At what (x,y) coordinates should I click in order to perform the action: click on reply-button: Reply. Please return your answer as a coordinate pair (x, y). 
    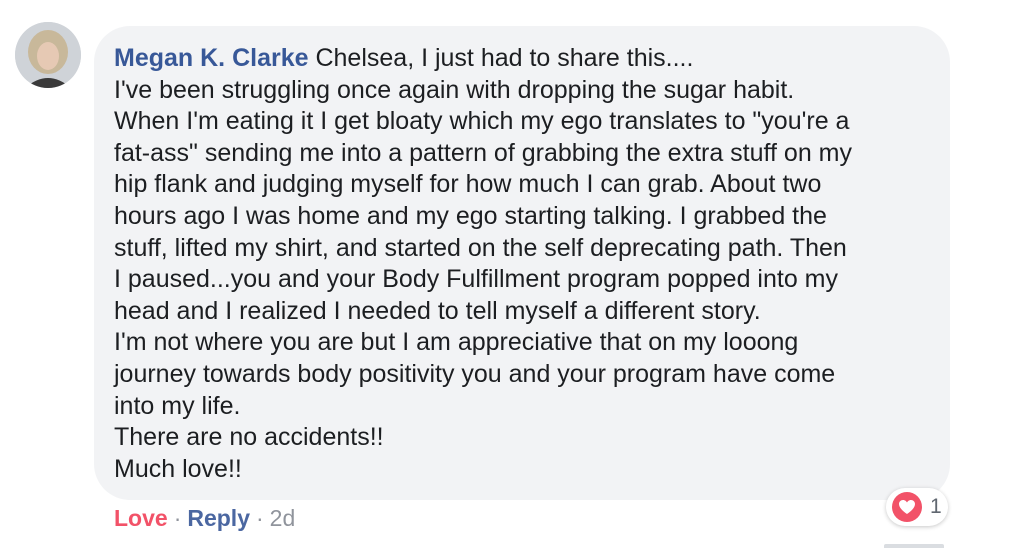
    Looking at the image, I should click on (218, 518).